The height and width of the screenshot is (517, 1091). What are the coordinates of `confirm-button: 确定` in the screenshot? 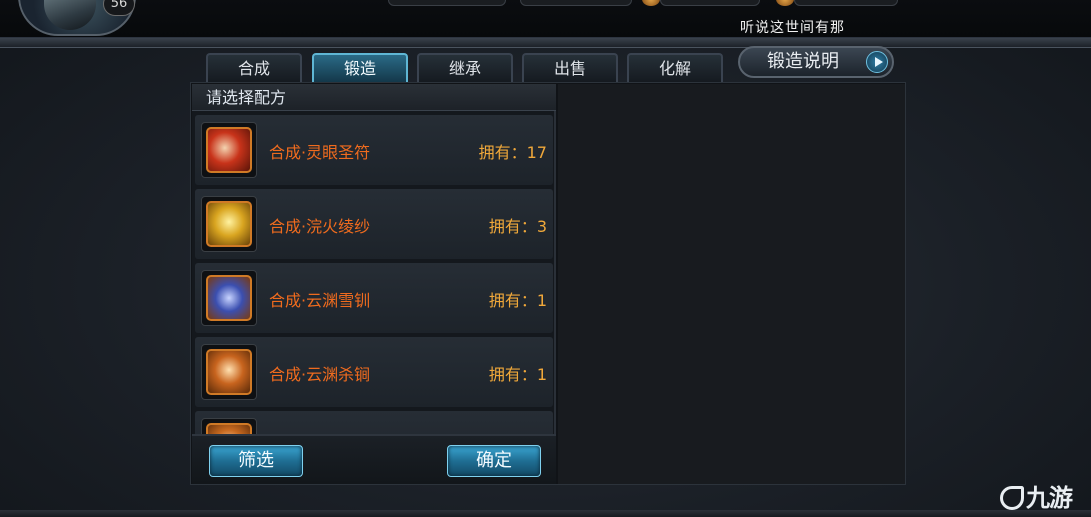 It's located at (494, 461).